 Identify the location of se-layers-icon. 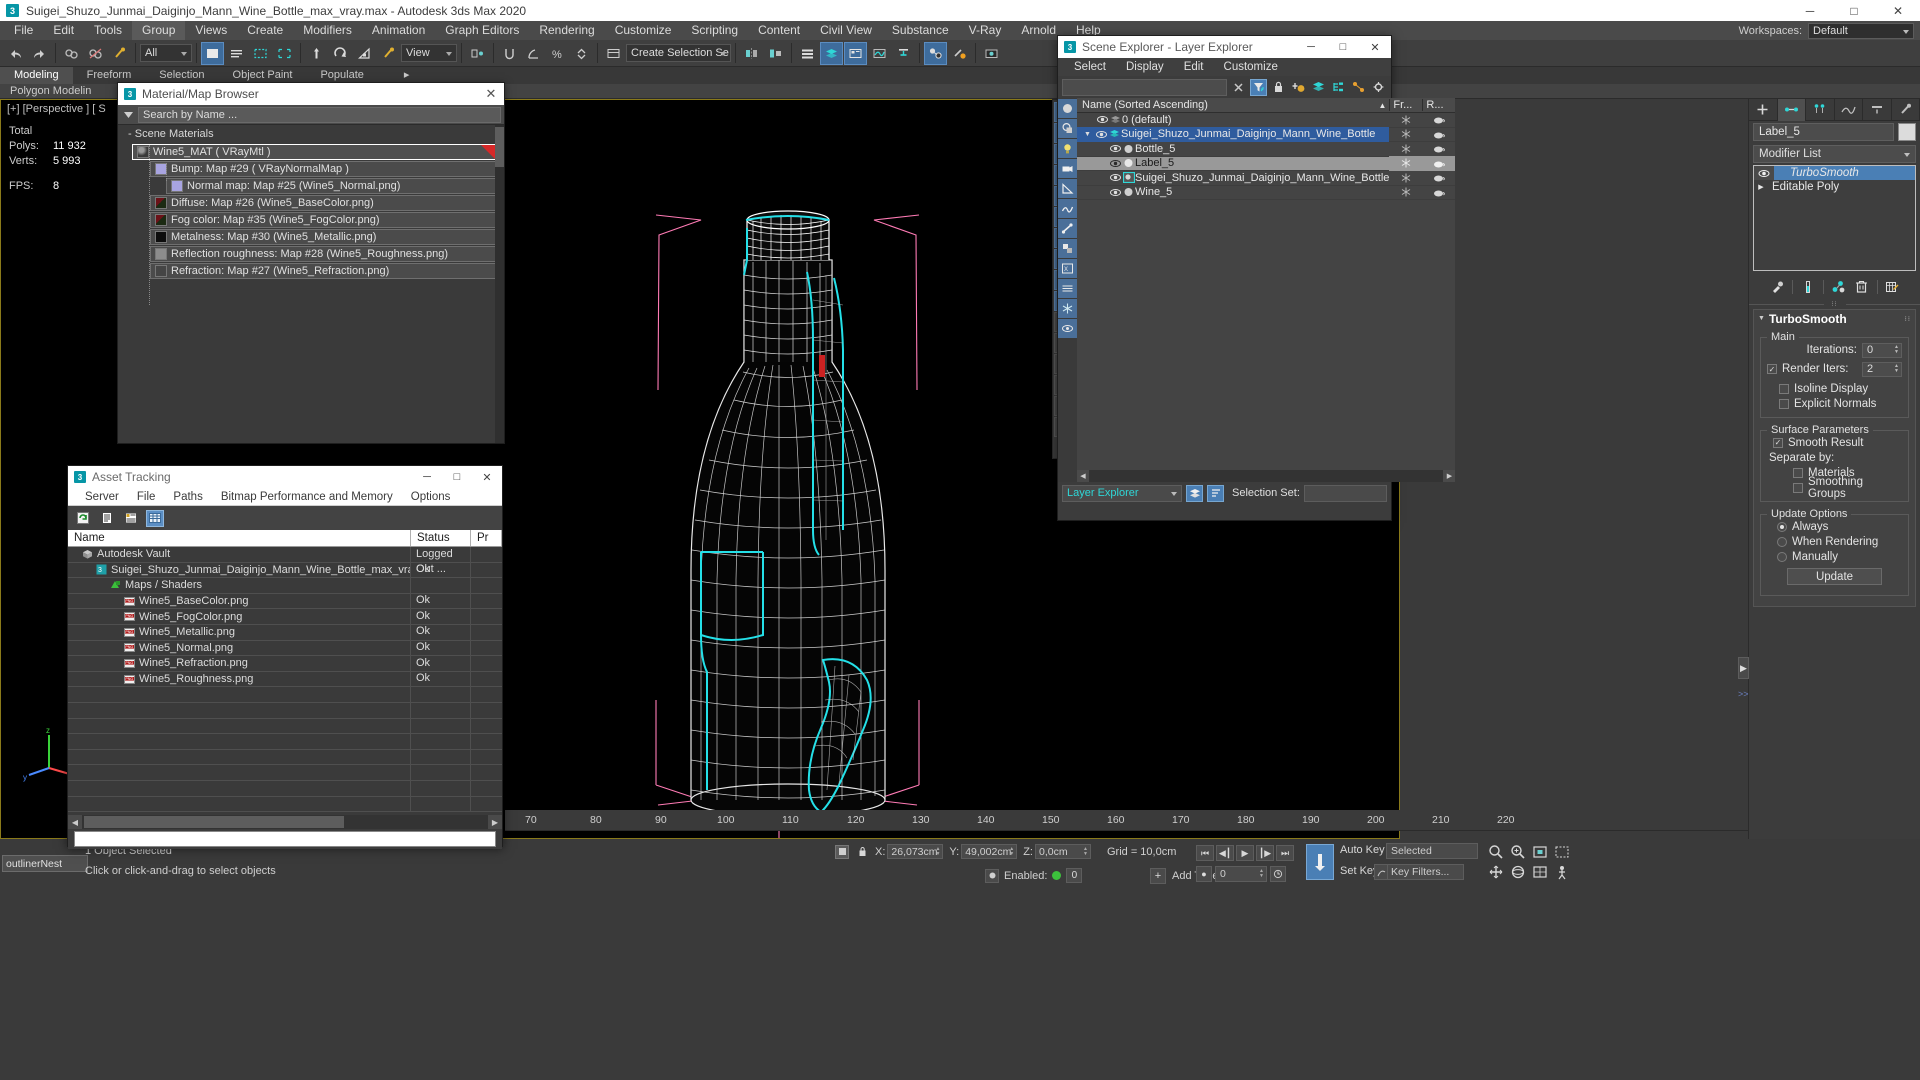
(1318, 87).